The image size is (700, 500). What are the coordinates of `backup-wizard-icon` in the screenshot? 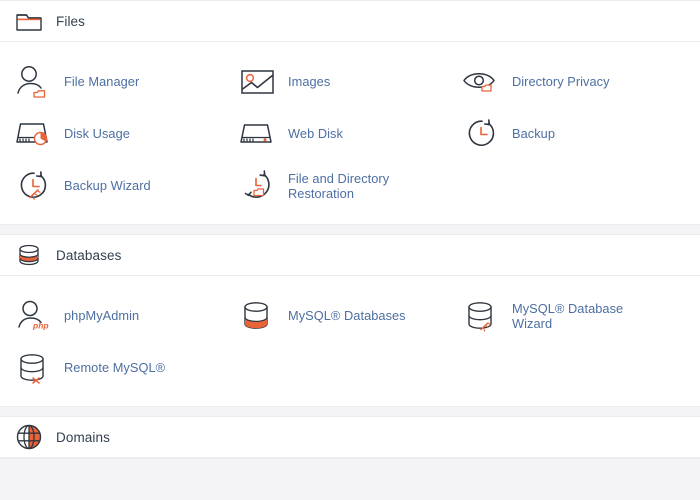 It's located at (34, 186).